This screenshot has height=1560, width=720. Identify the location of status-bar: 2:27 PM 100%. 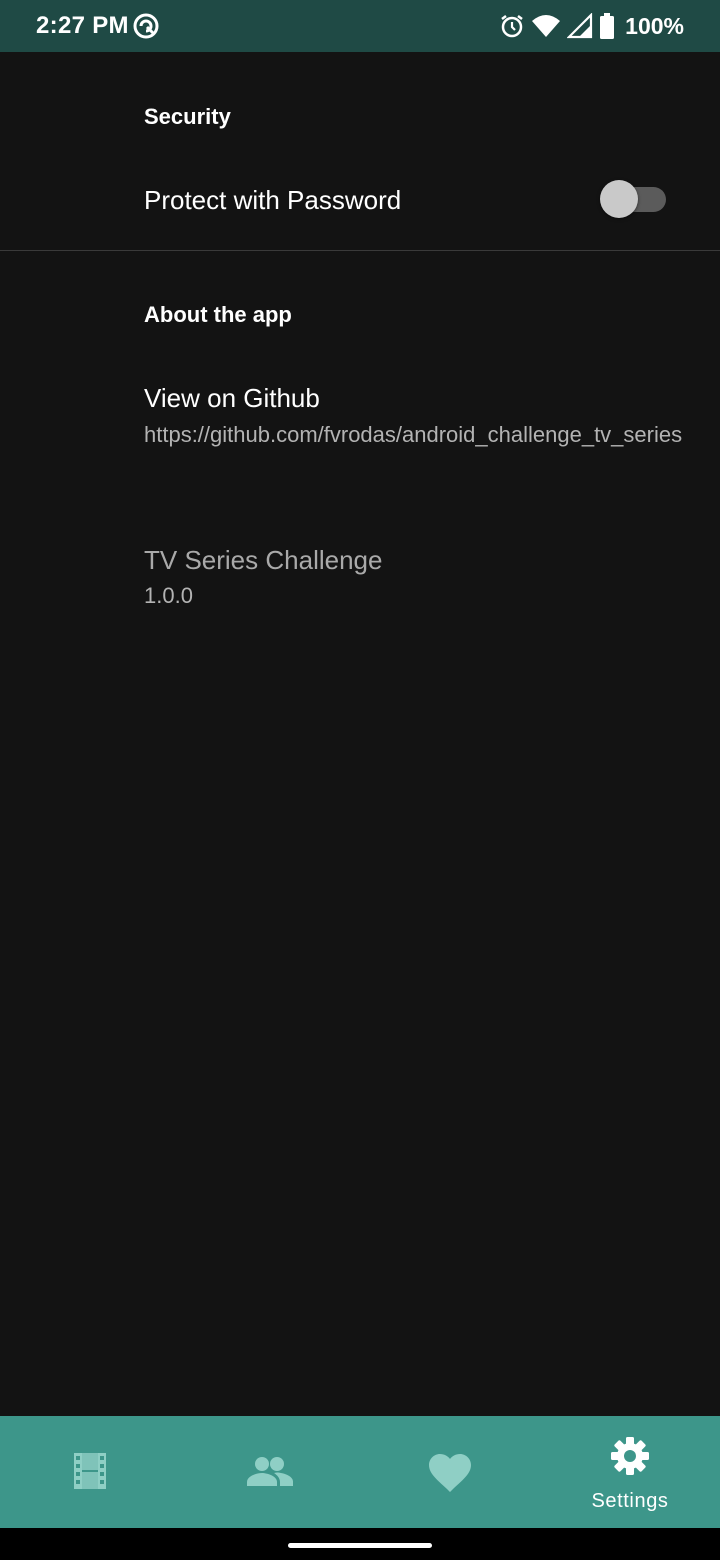
(360, 26).